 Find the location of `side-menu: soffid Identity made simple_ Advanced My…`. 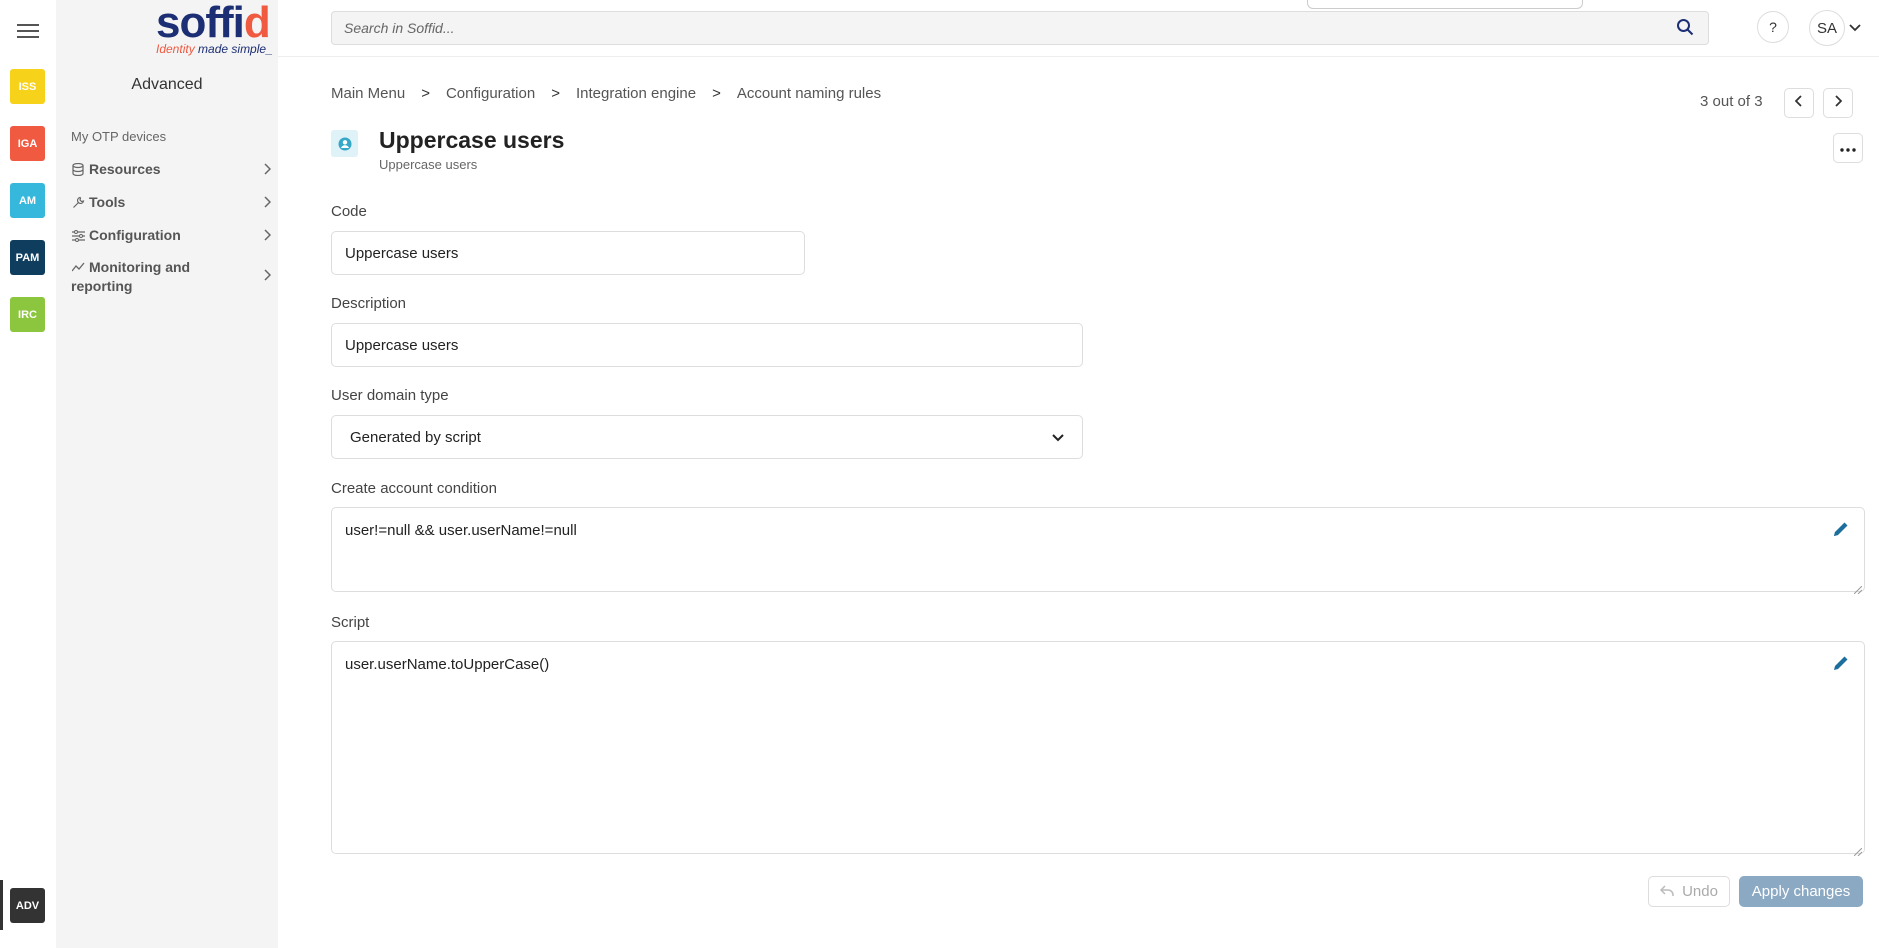

side-menu: soffid Identity made simple_ Advanced My… is located at coordinates (167, 474).